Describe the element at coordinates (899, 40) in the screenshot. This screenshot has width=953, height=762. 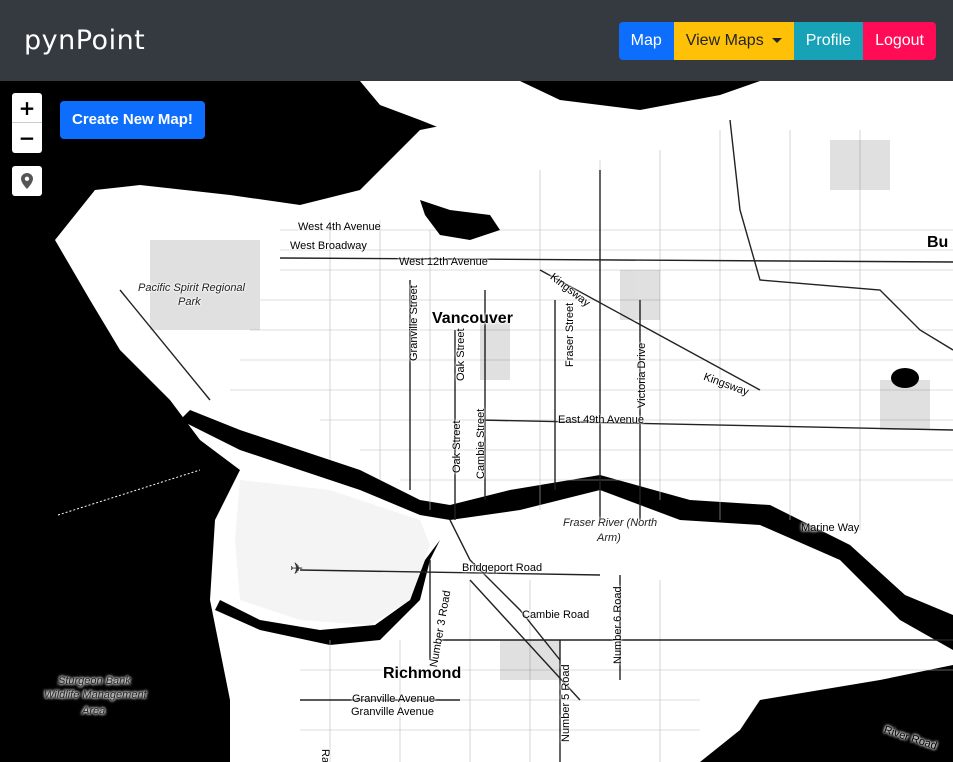
I see `logout-button: Logout` at that location.